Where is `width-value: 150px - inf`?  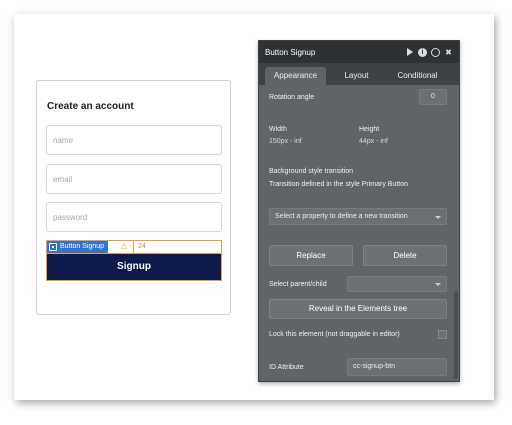
width-value: 150px - inf is located at coordinates (285, 141).